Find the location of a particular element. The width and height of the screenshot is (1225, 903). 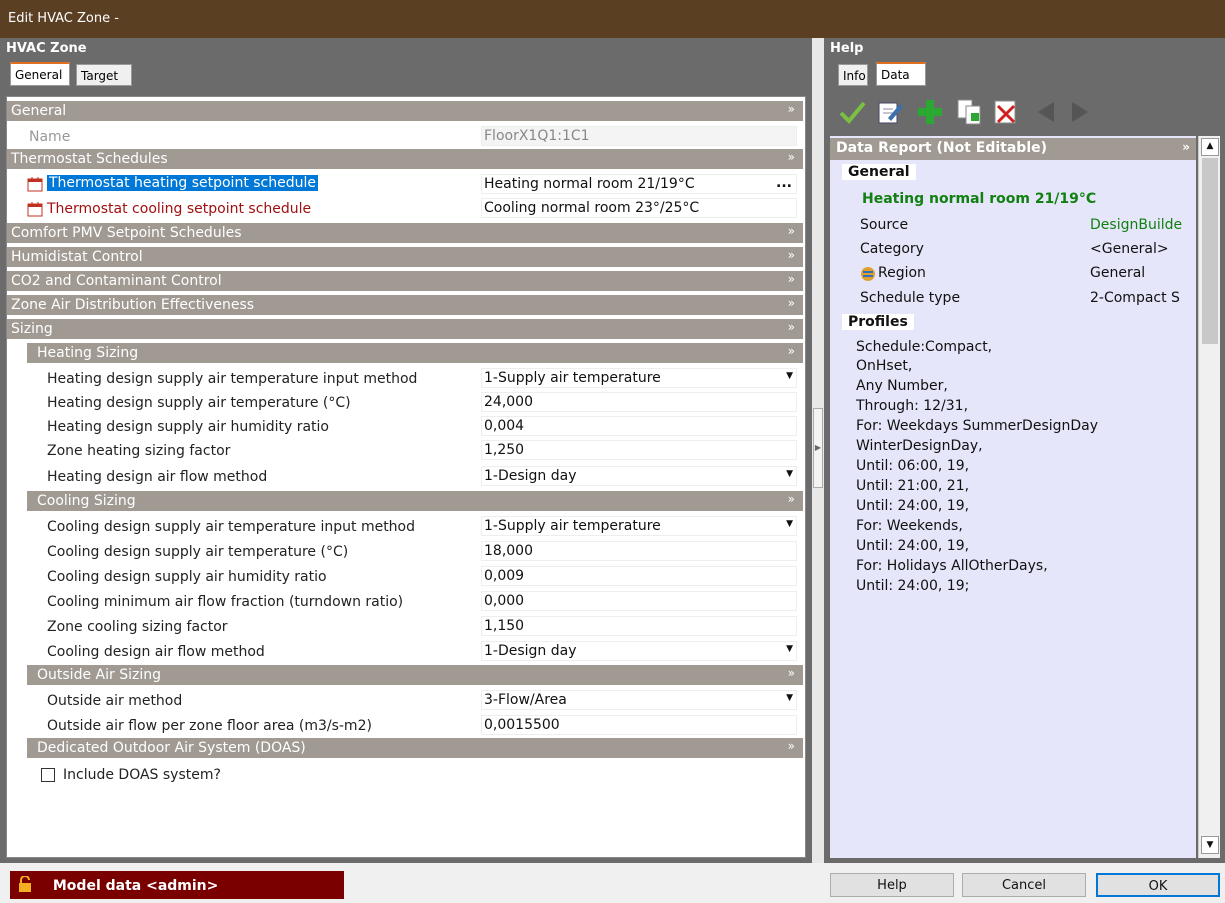

section-heating-sizing: Heating Sizing » is located at coordinates (415, 353).